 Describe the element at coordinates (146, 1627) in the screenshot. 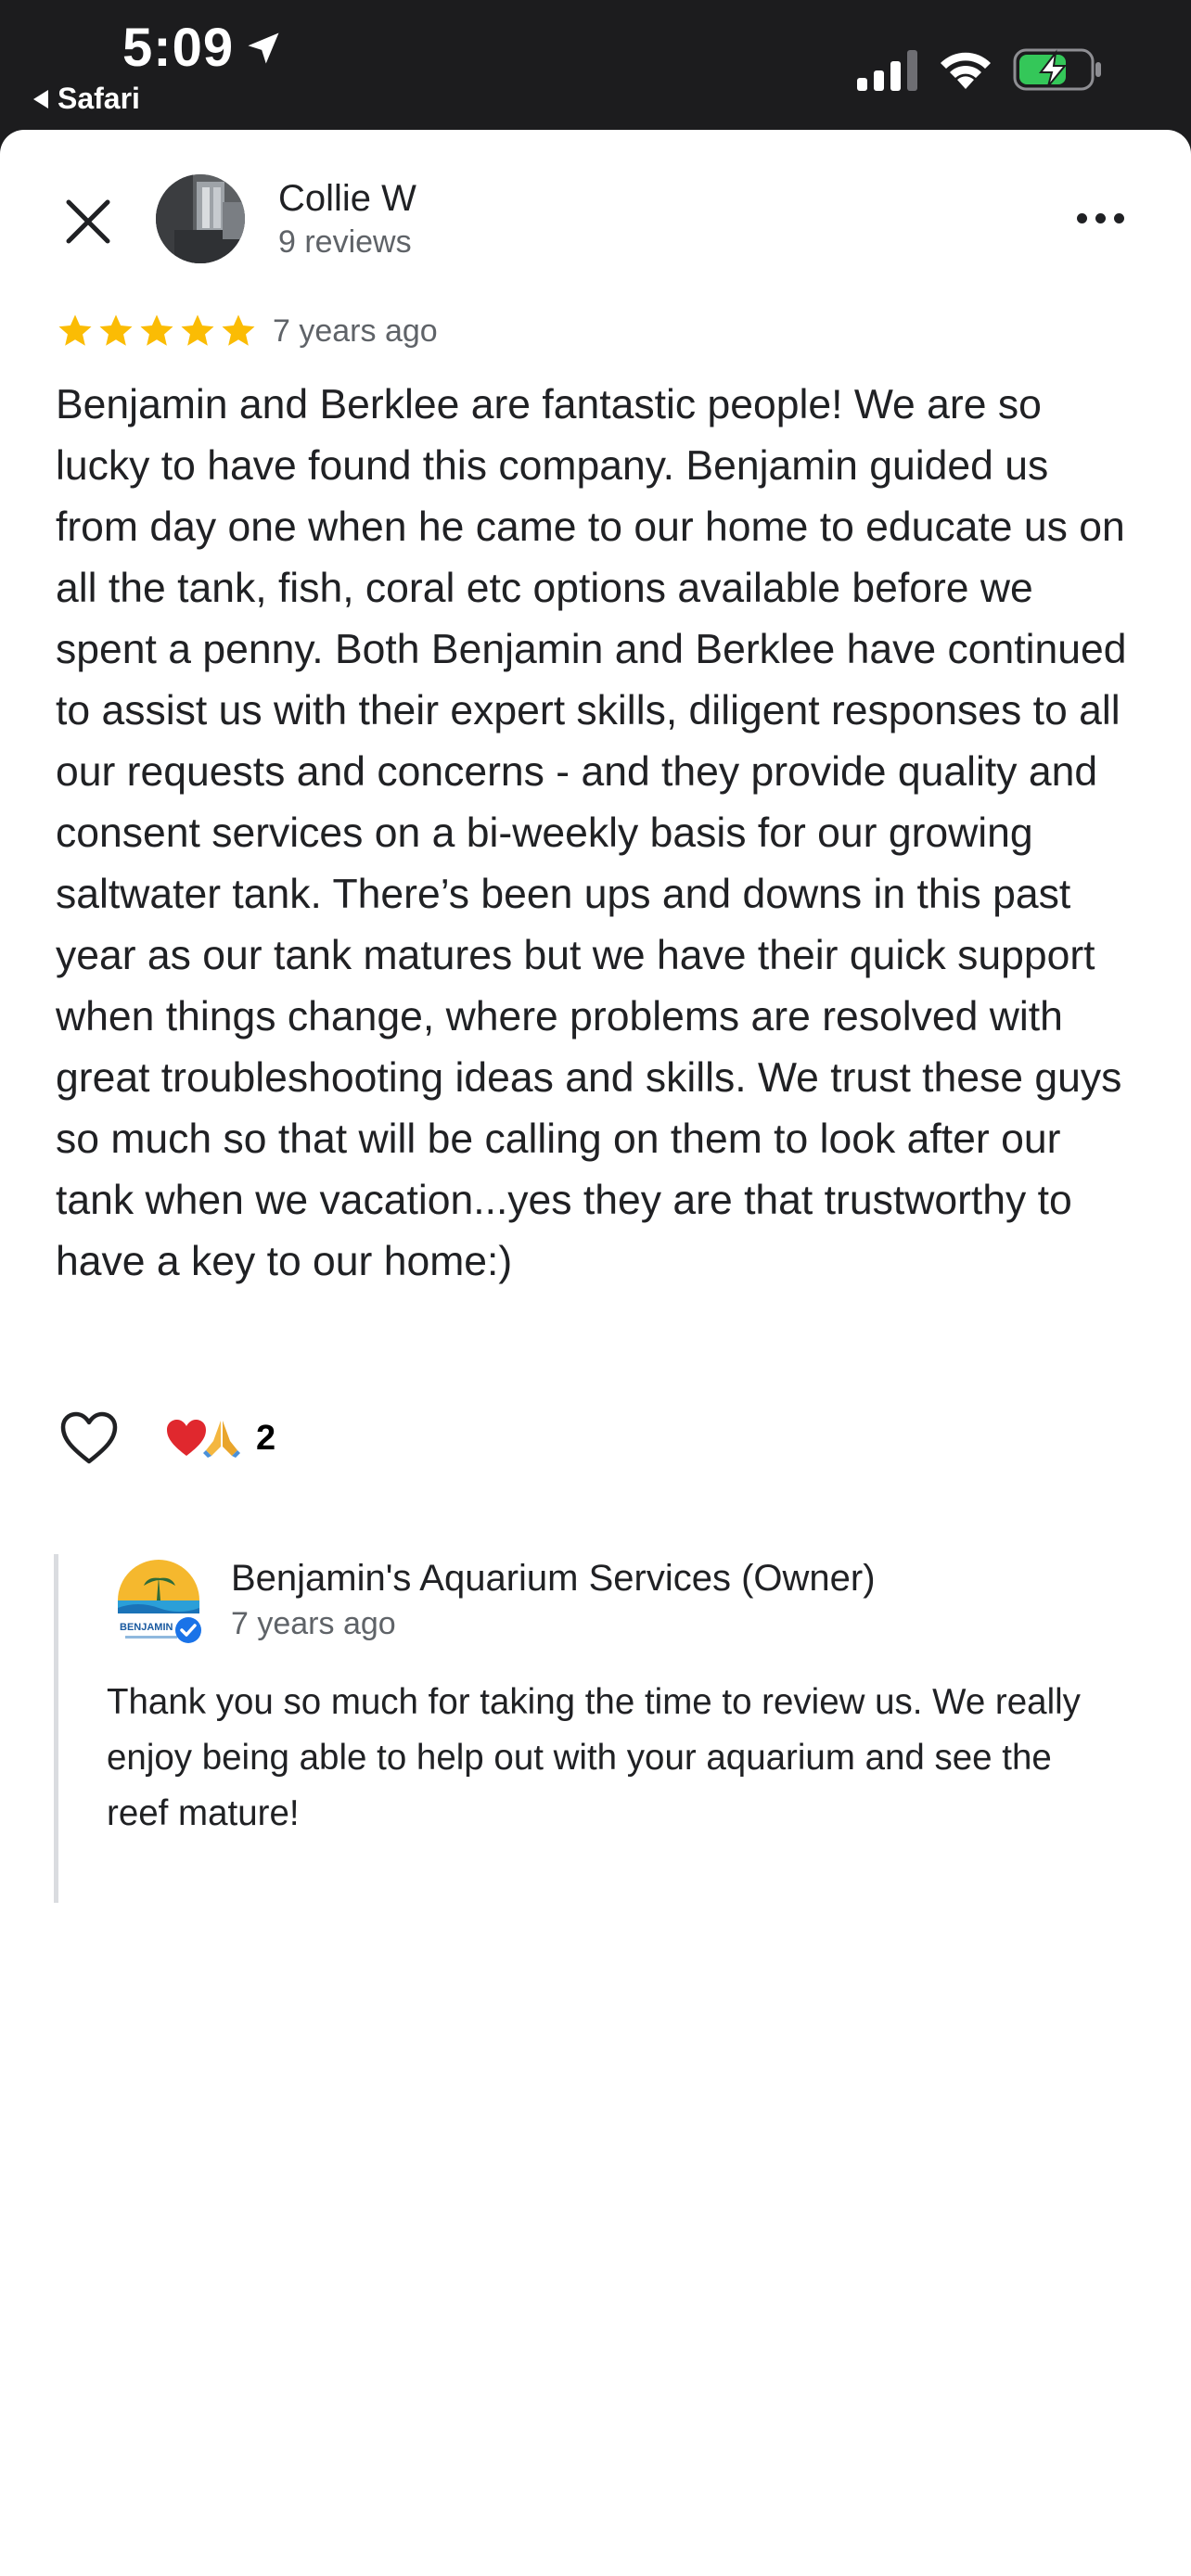

I see `logo-text: BENJAMIN` at that location.